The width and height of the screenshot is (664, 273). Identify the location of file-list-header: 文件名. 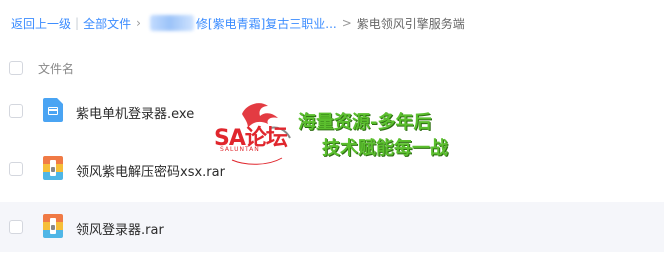
(332, 68).